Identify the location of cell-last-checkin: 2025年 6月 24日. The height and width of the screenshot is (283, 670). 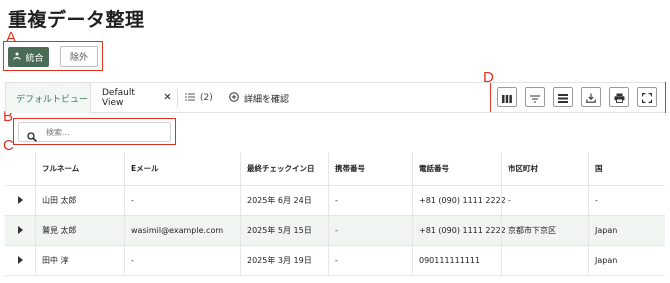
(284, 200).